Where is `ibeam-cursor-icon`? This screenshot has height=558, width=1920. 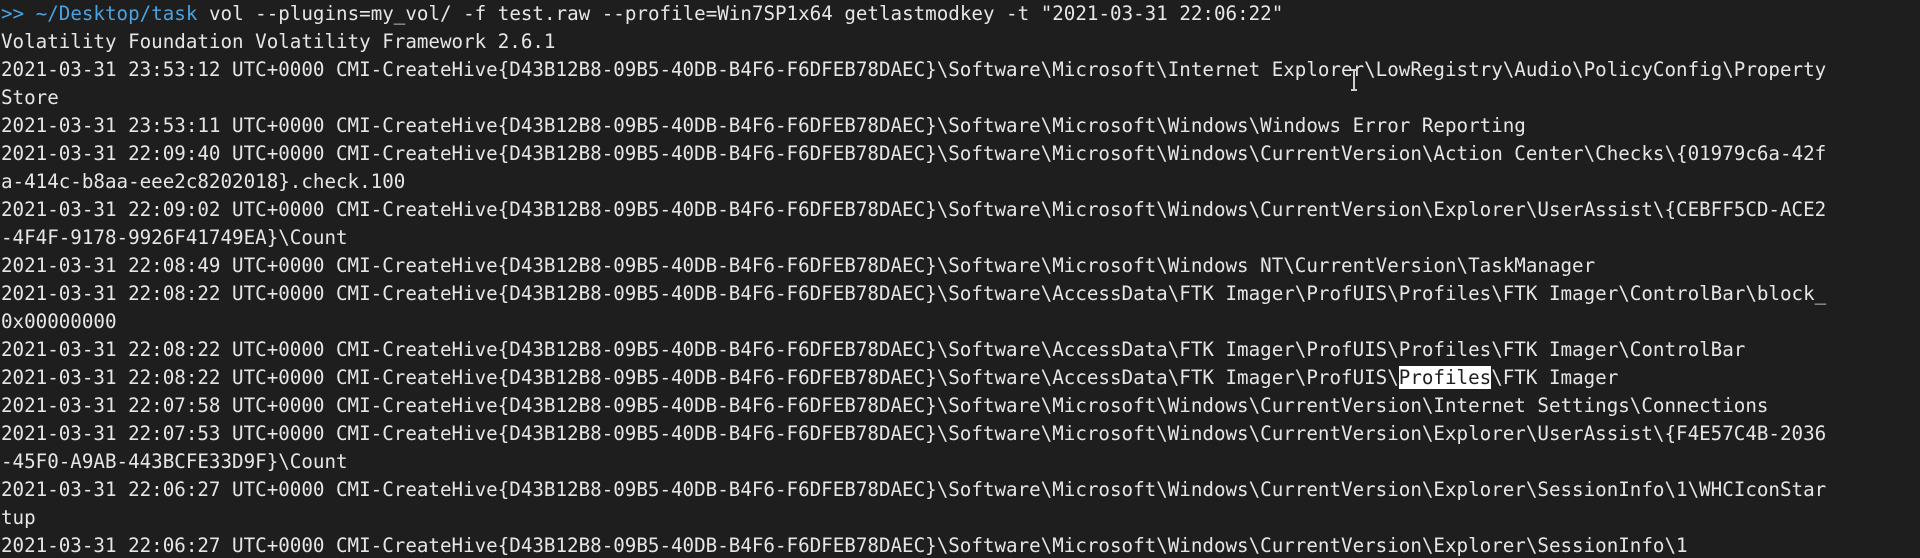
ibeam-cursor-icon is located at coordinates (1354, 80).